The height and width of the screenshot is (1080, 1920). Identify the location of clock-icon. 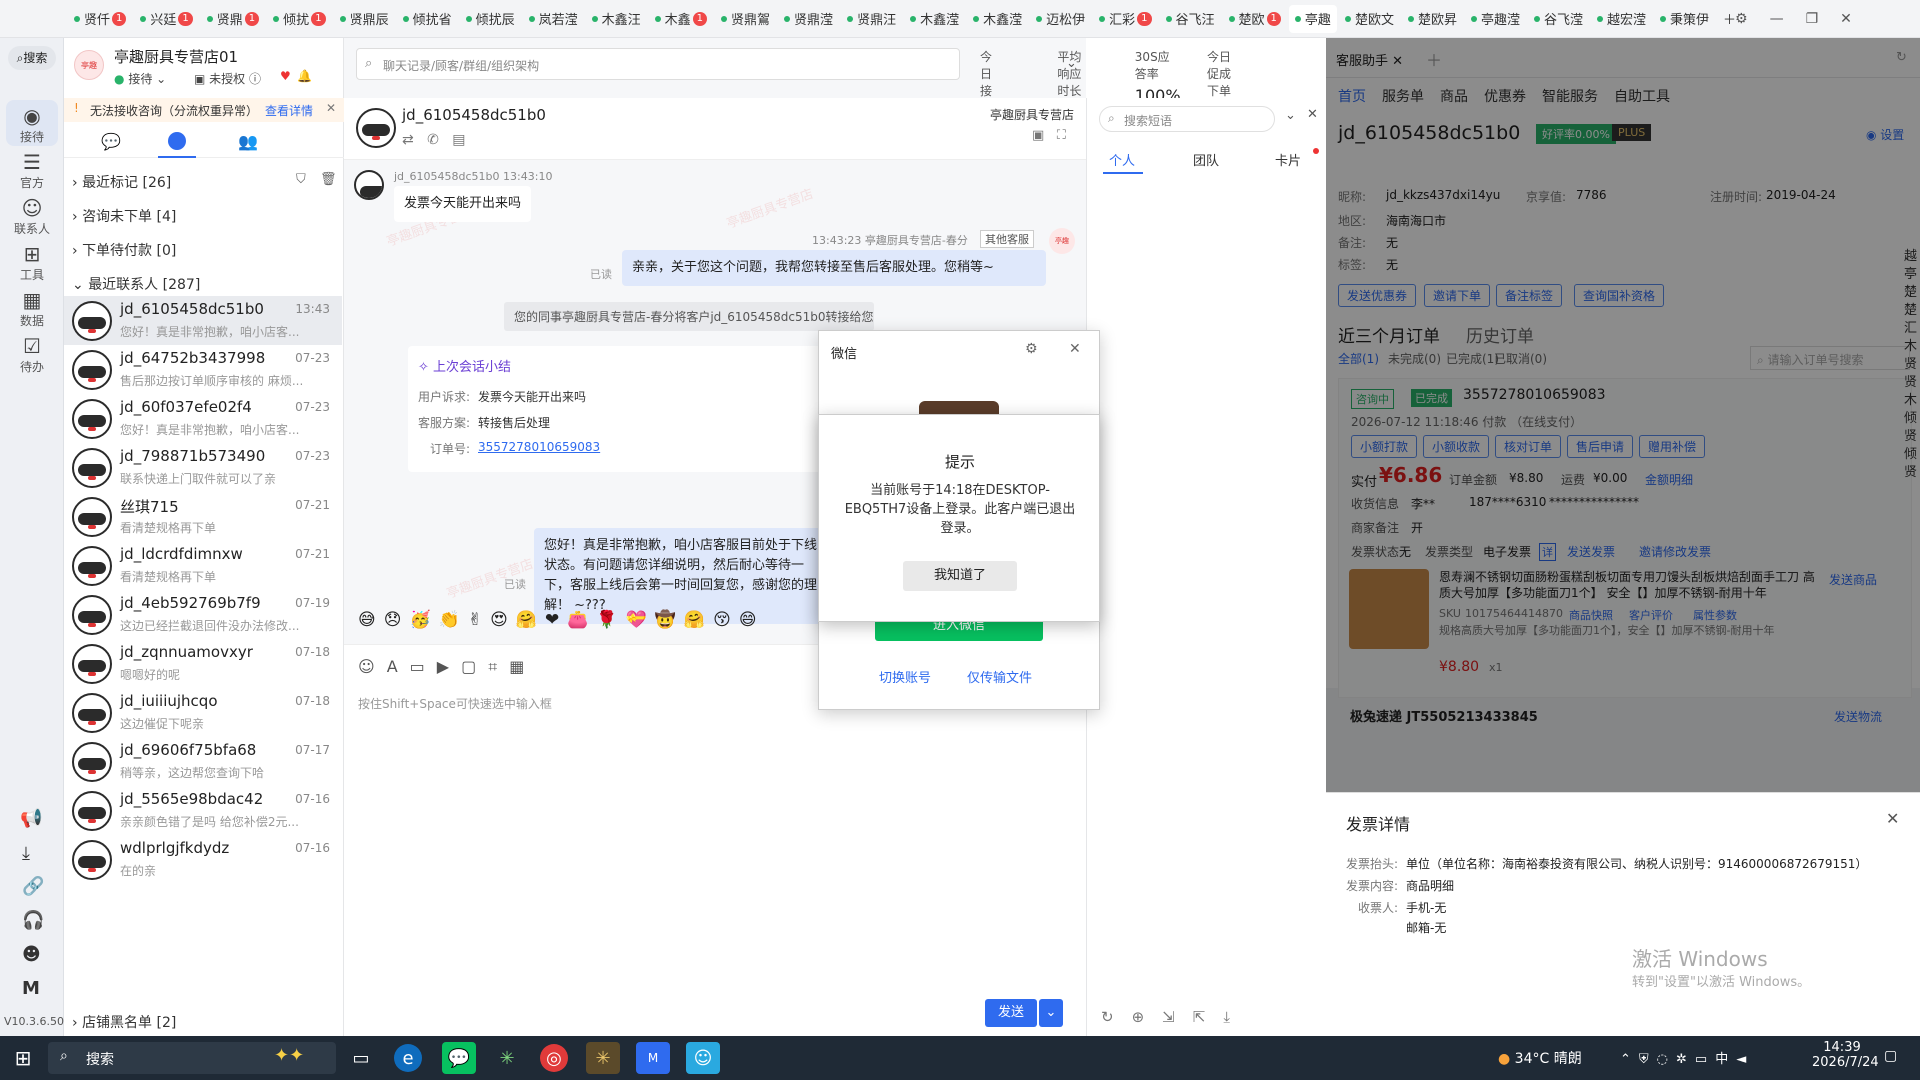
(177, 141).